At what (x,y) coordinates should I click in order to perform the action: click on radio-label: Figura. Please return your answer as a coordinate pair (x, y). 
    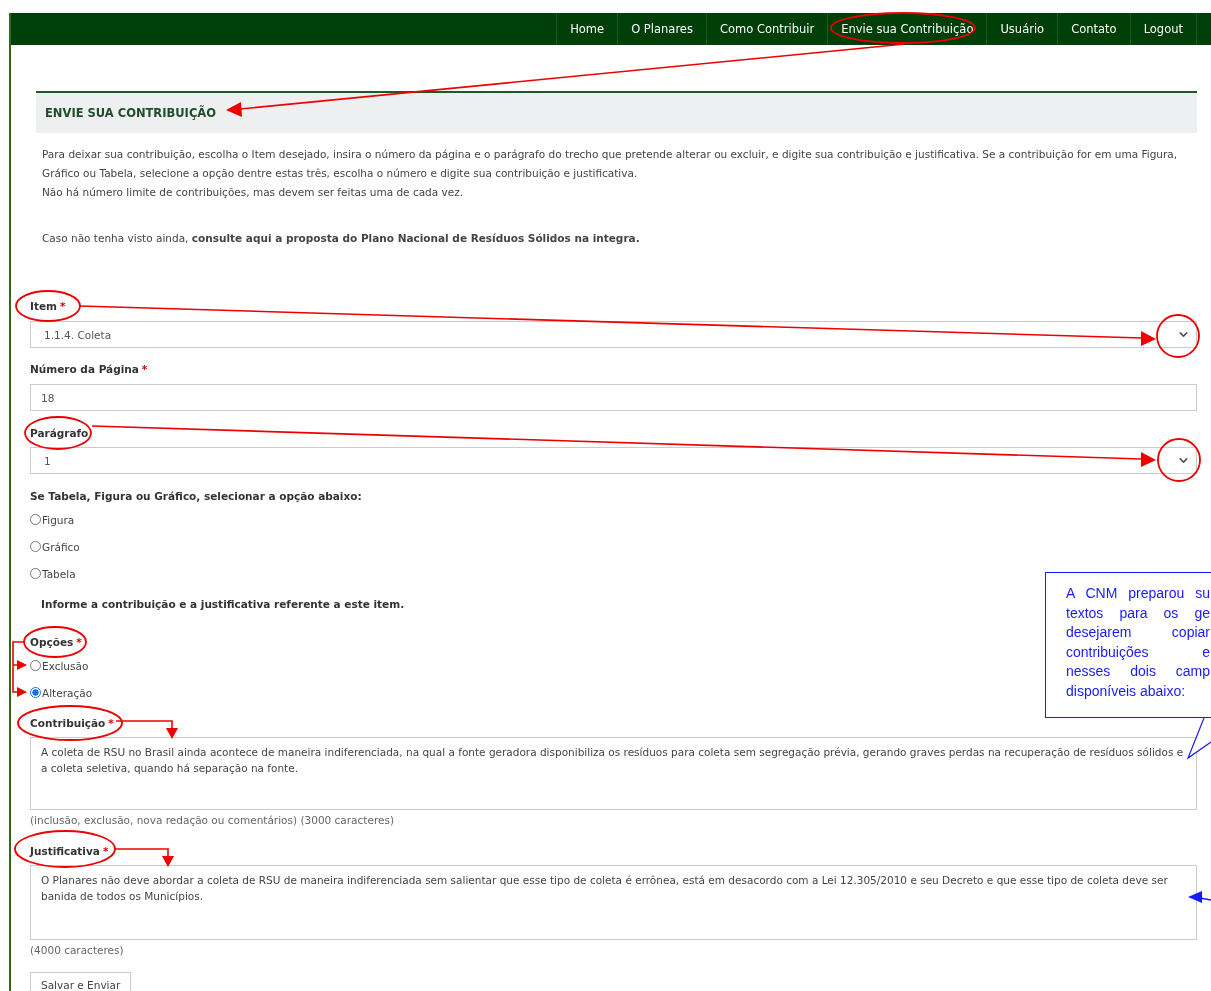
    Looking at the image, I should click on (58, 519).